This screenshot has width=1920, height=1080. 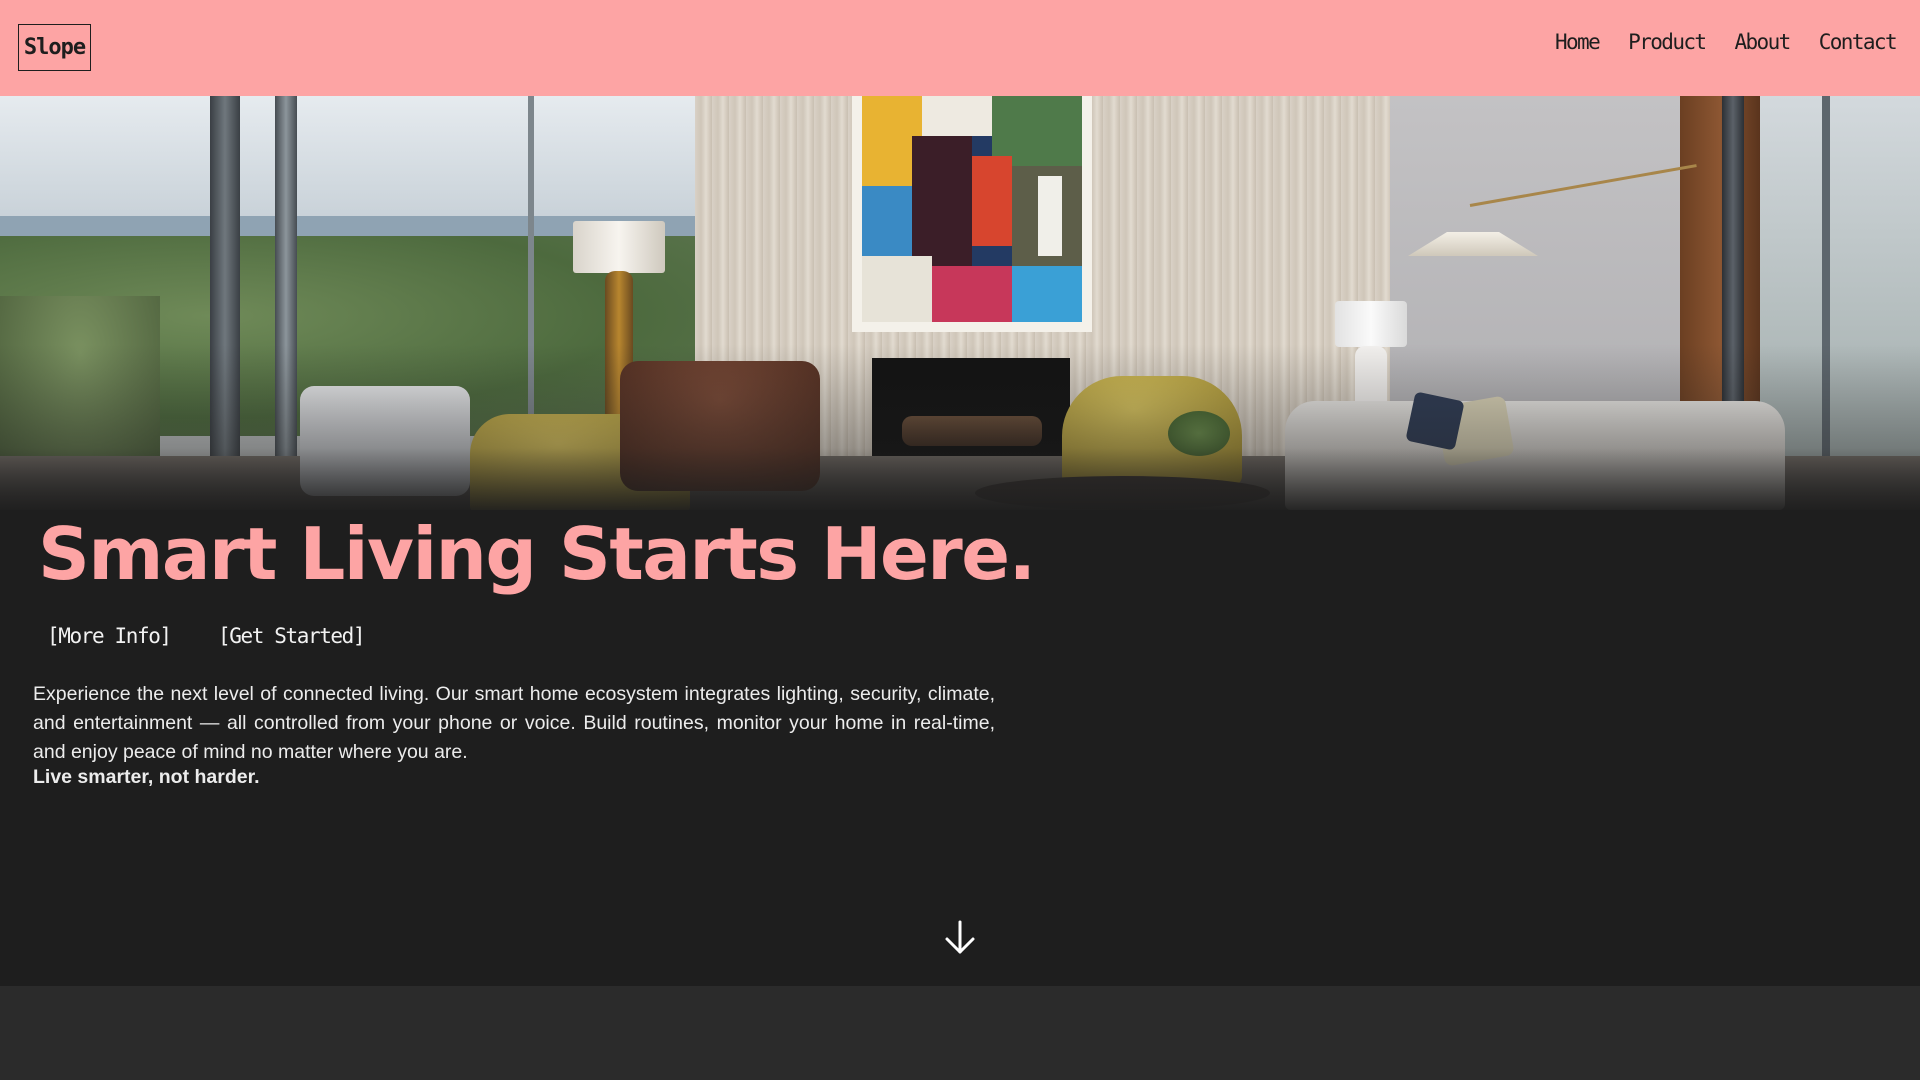 What do you see at coordinates (54, 47) in the screenshot?
I see `logo: Slope` at bounding box center [54, 47].